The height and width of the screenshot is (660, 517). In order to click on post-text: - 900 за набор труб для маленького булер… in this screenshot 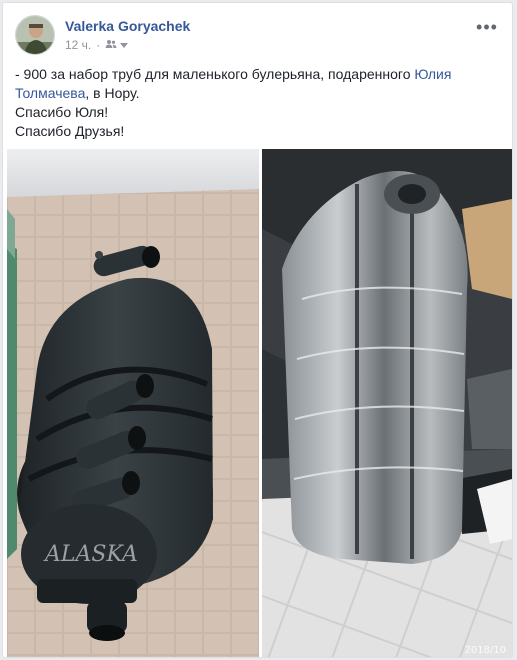, I will do `click(255, 103)`.